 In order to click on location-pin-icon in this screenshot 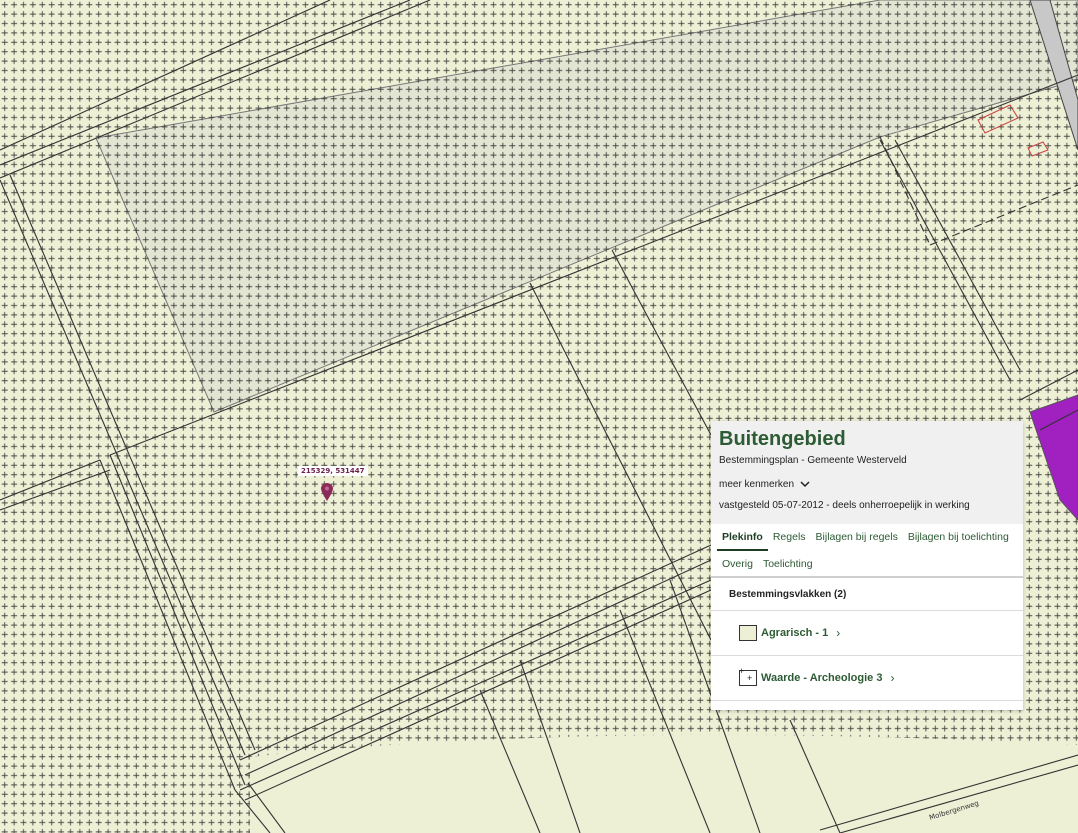, I will do `click(327, 492)`.